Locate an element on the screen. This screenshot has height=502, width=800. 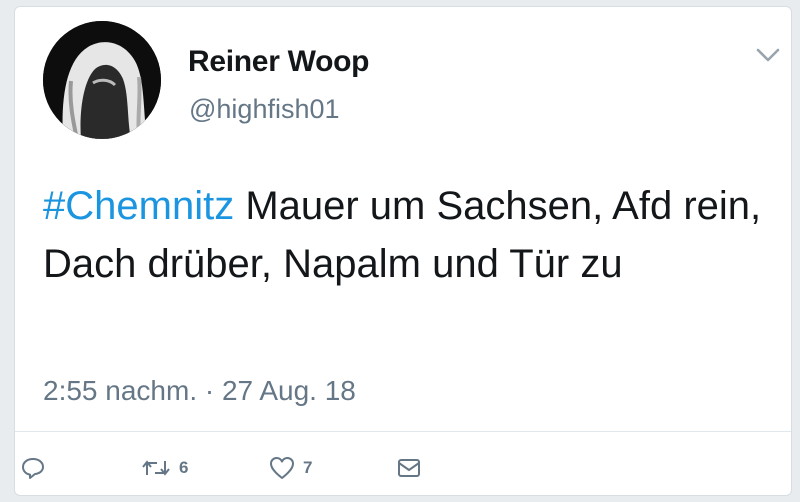
retweet-button: 6 is located at coordinates (164, 468).